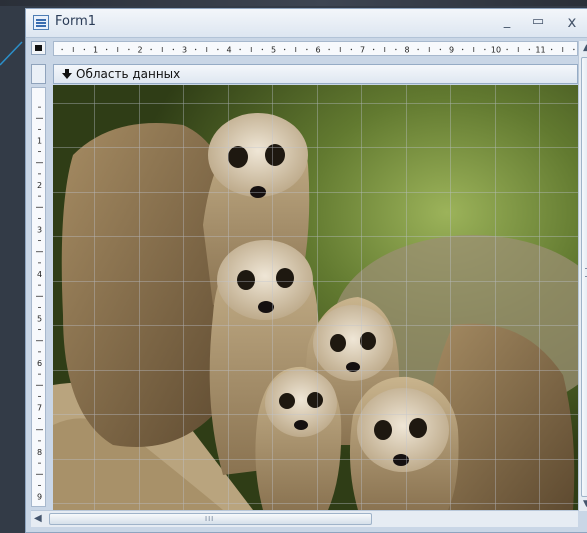  I want to click on v-ruler-number: 5, so click(39, 319).